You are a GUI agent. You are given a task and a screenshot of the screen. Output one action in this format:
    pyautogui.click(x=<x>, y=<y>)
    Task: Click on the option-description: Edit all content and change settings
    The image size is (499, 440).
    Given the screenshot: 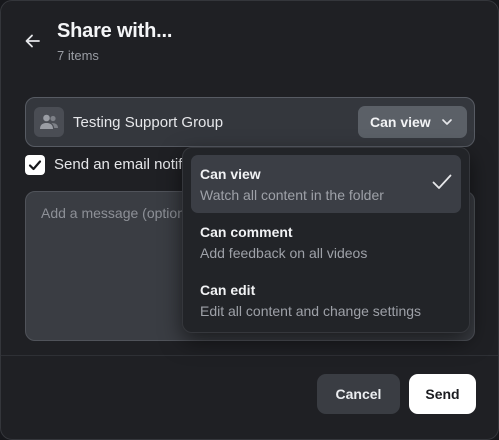 What is the action you would take?
    pyautogui.click(x=311, y=311)
    